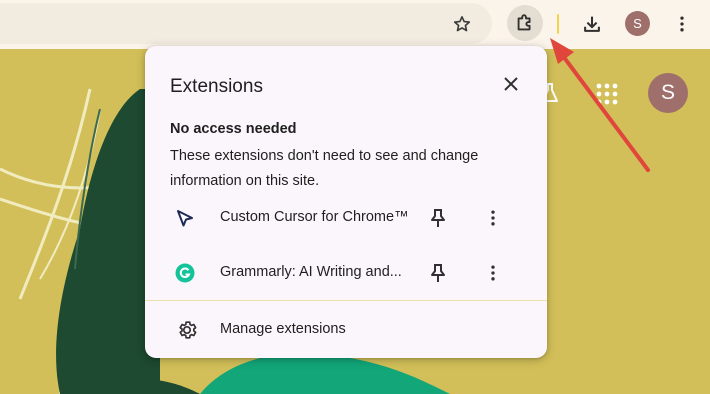 This screenshot has width=710, height=394. I want to click on profile-avatar-large: S, so click(668, 93).